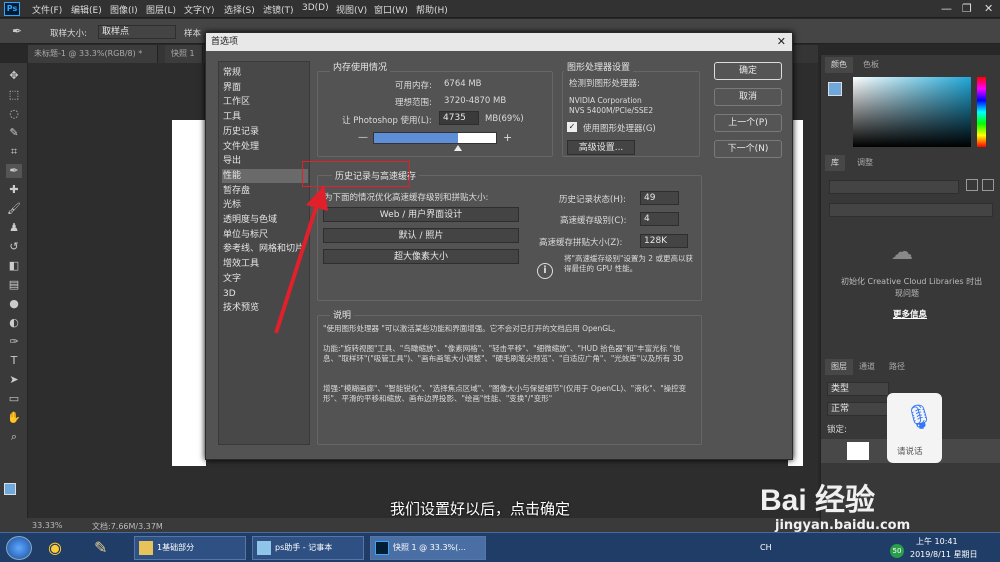 This screenshot has height=562, width=1000. Describe the element at coordinates (14, 95) in the screenshot. I see `marquee-tool-icon: ⬚` at that location.